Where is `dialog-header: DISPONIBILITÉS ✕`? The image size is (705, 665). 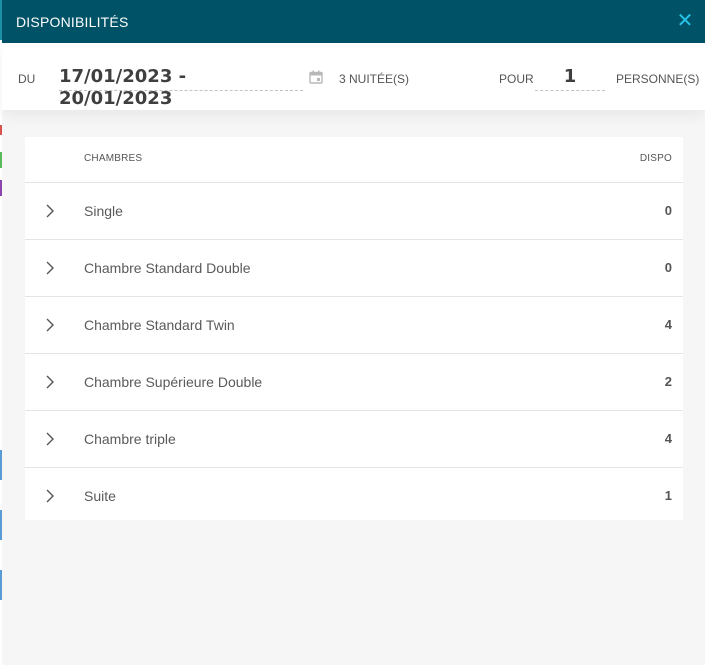 dialog-header: DISPONIBILITÉS ✕ is located at coordinates (353, 21).